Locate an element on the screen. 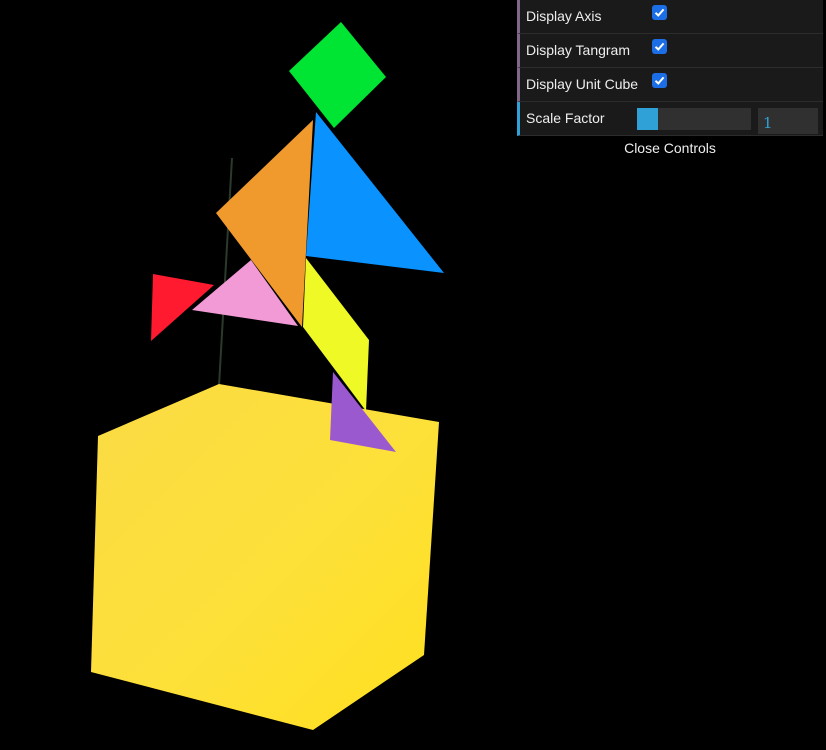 This screenshot has height=750, width=826. display-axis-label: Display Axis is located at coordinates (564, 16).